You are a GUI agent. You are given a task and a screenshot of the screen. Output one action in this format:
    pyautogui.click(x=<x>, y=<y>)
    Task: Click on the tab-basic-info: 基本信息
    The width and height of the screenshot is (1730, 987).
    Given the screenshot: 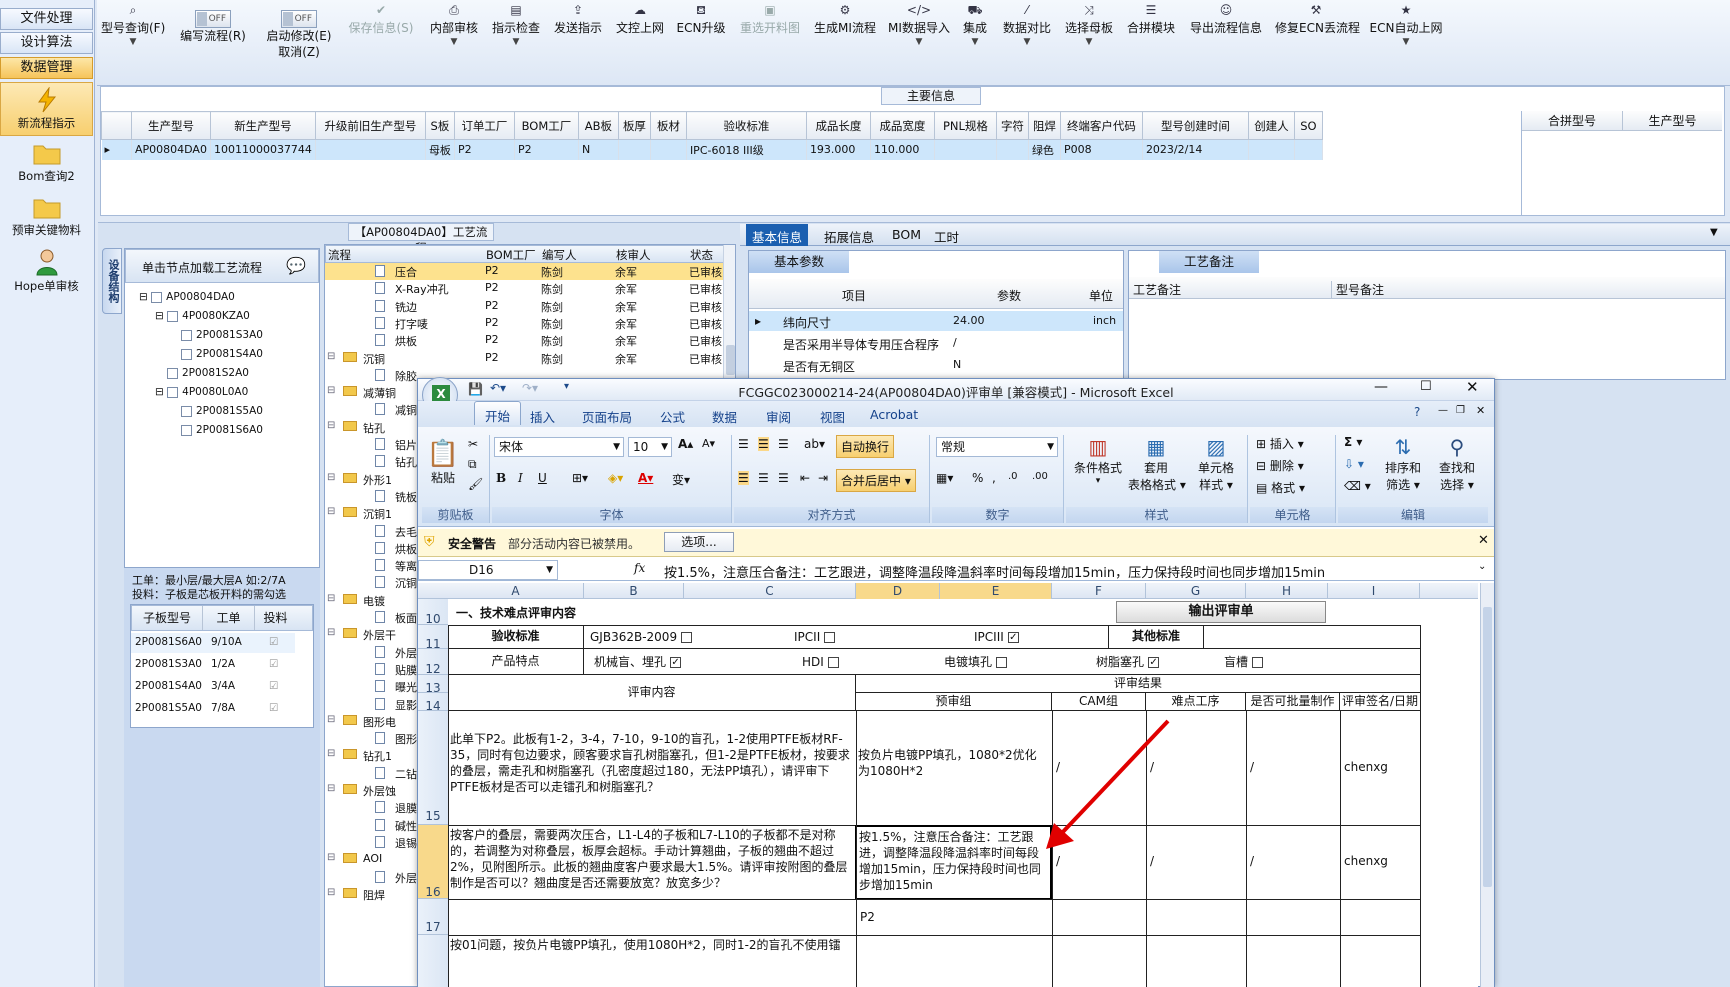 What is the action you would take?
    pyautogui.click(x=777, y=235)
    